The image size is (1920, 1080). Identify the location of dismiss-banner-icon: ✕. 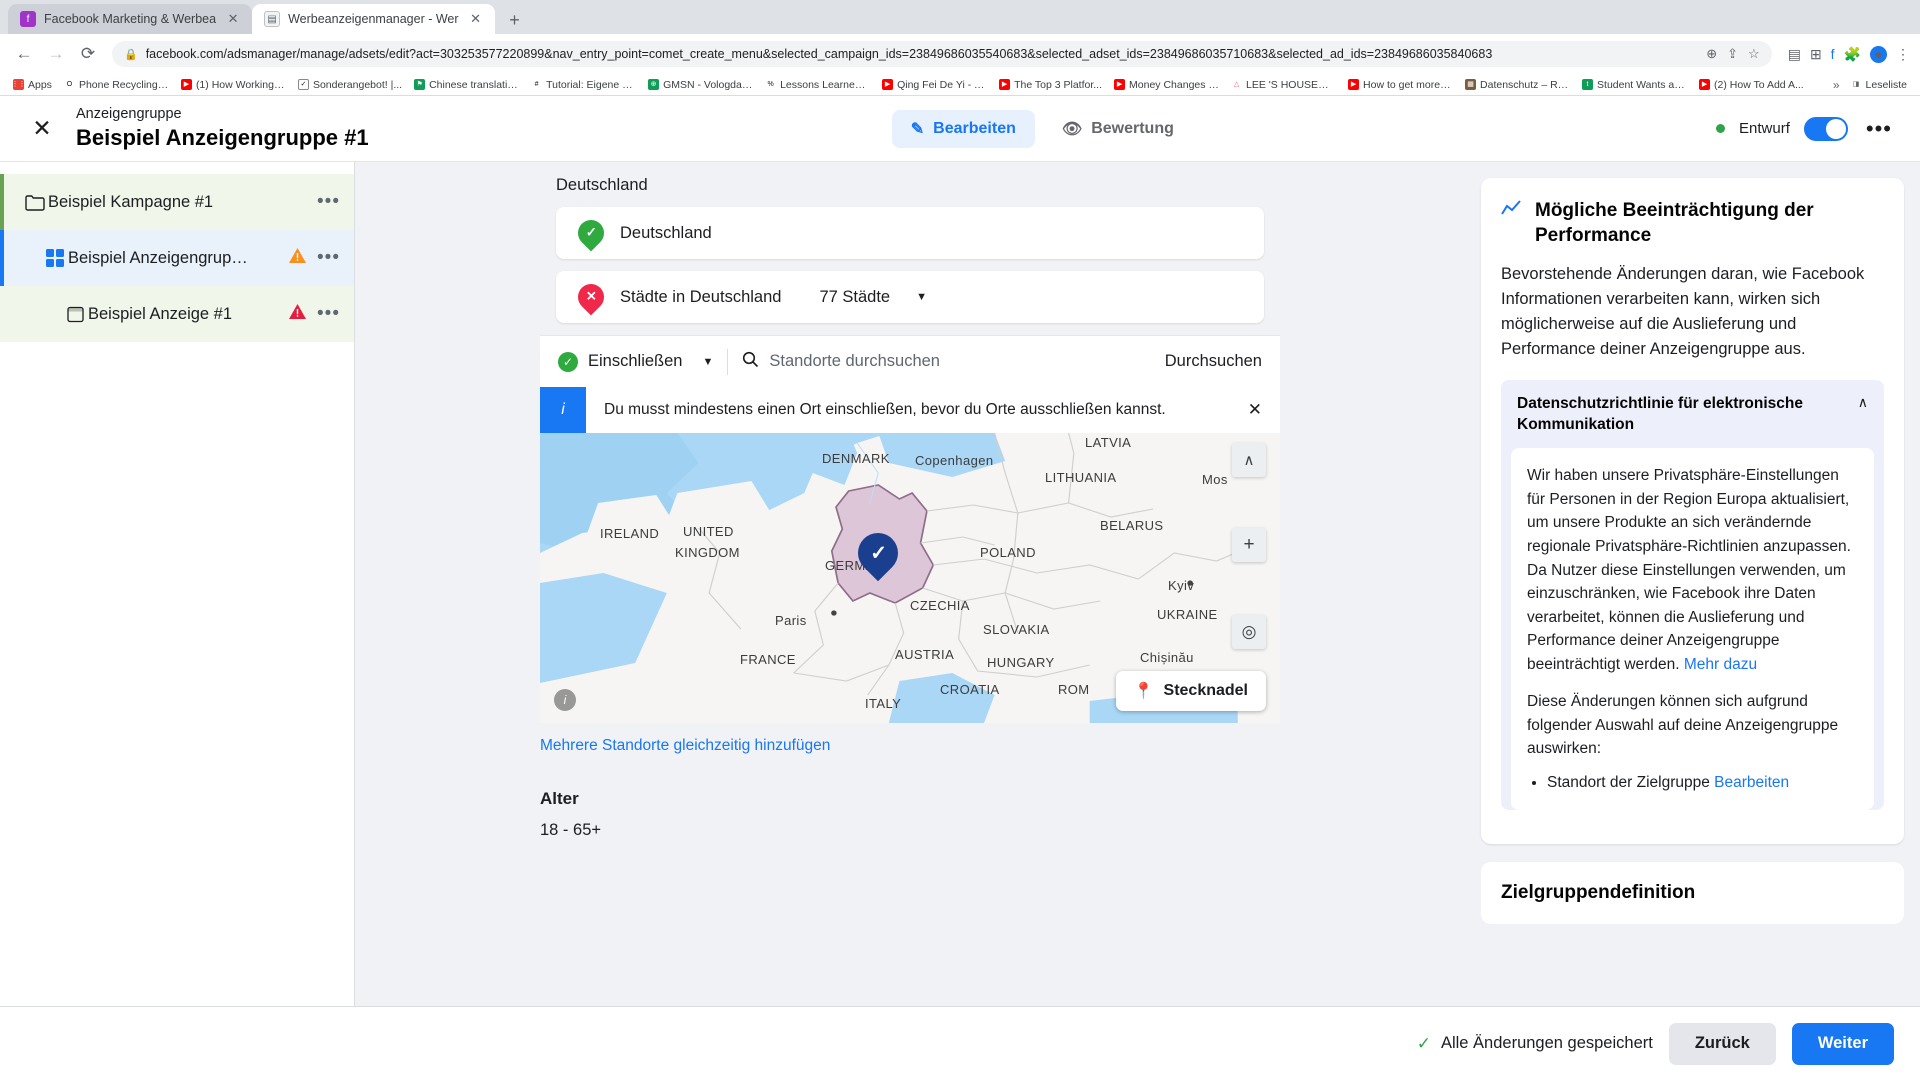
(1264, 410).